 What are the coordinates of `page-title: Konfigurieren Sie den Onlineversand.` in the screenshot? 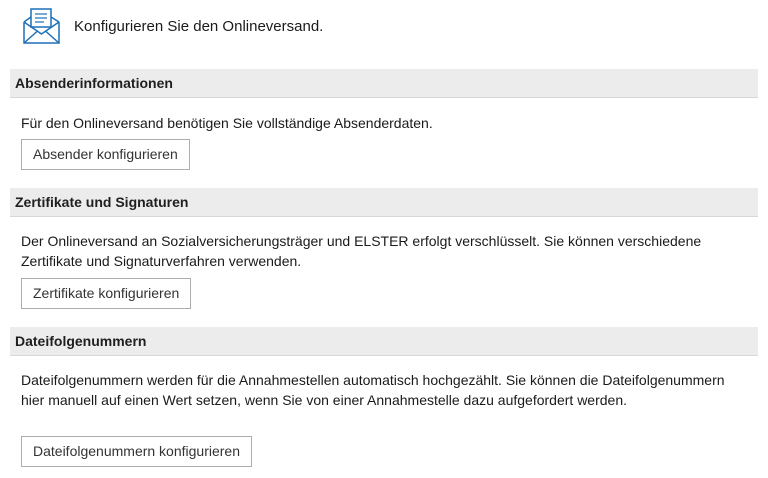 It's located at (199, 26).